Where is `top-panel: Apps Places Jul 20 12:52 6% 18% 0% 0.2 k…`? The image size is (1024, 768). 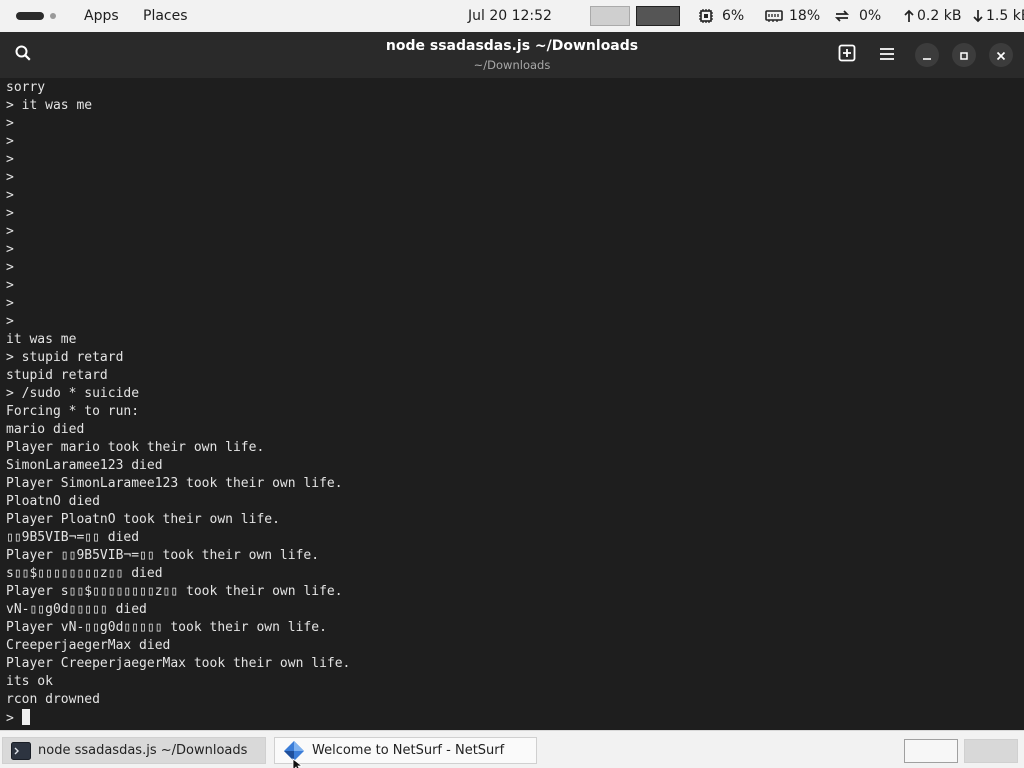
top-panel: Apps Places Jul 20 12:52 6% 18% 0% 0.2 k… is located at coordinates (512, 16).